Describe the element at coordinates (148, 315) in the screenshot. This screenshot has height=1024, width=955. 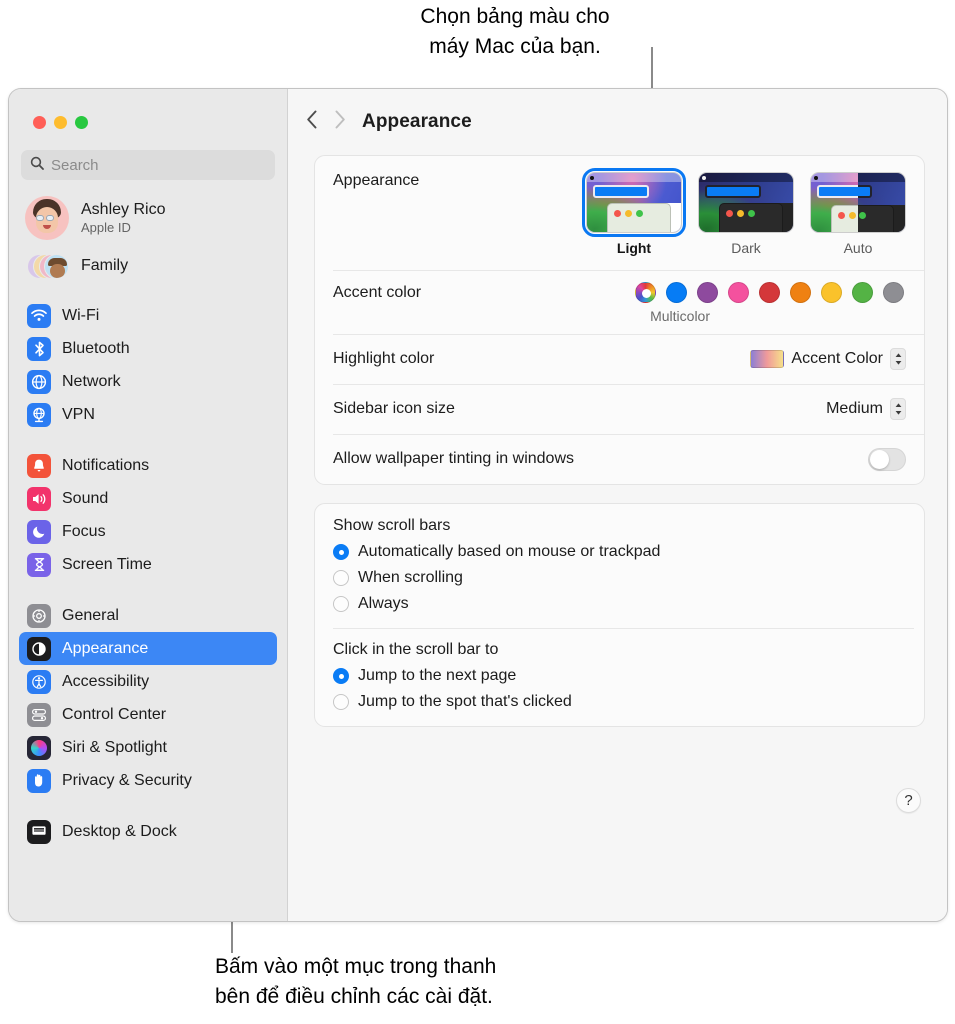
I see `sidebar-item-wi-fi: Wi-Fi` at that location.